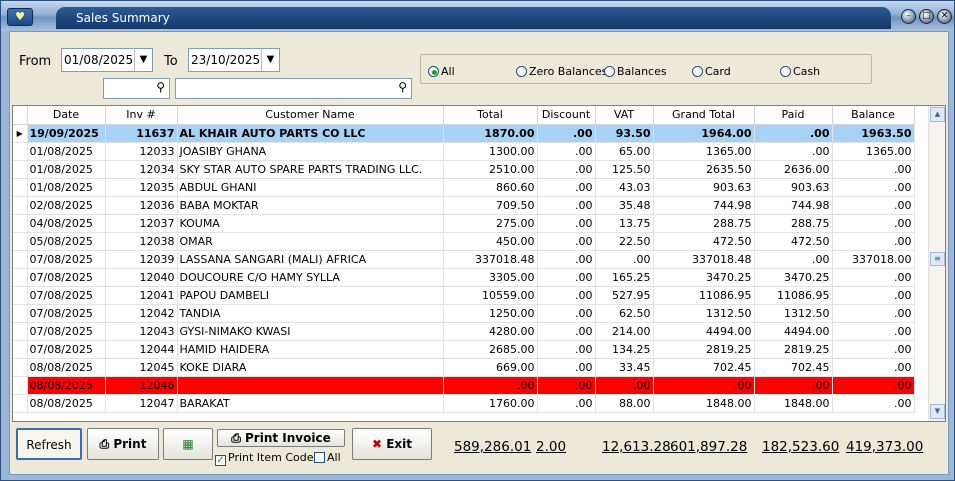 This screenshot has width=955, height=481. I want to click on table-cell: 12040, so click(141, 277).